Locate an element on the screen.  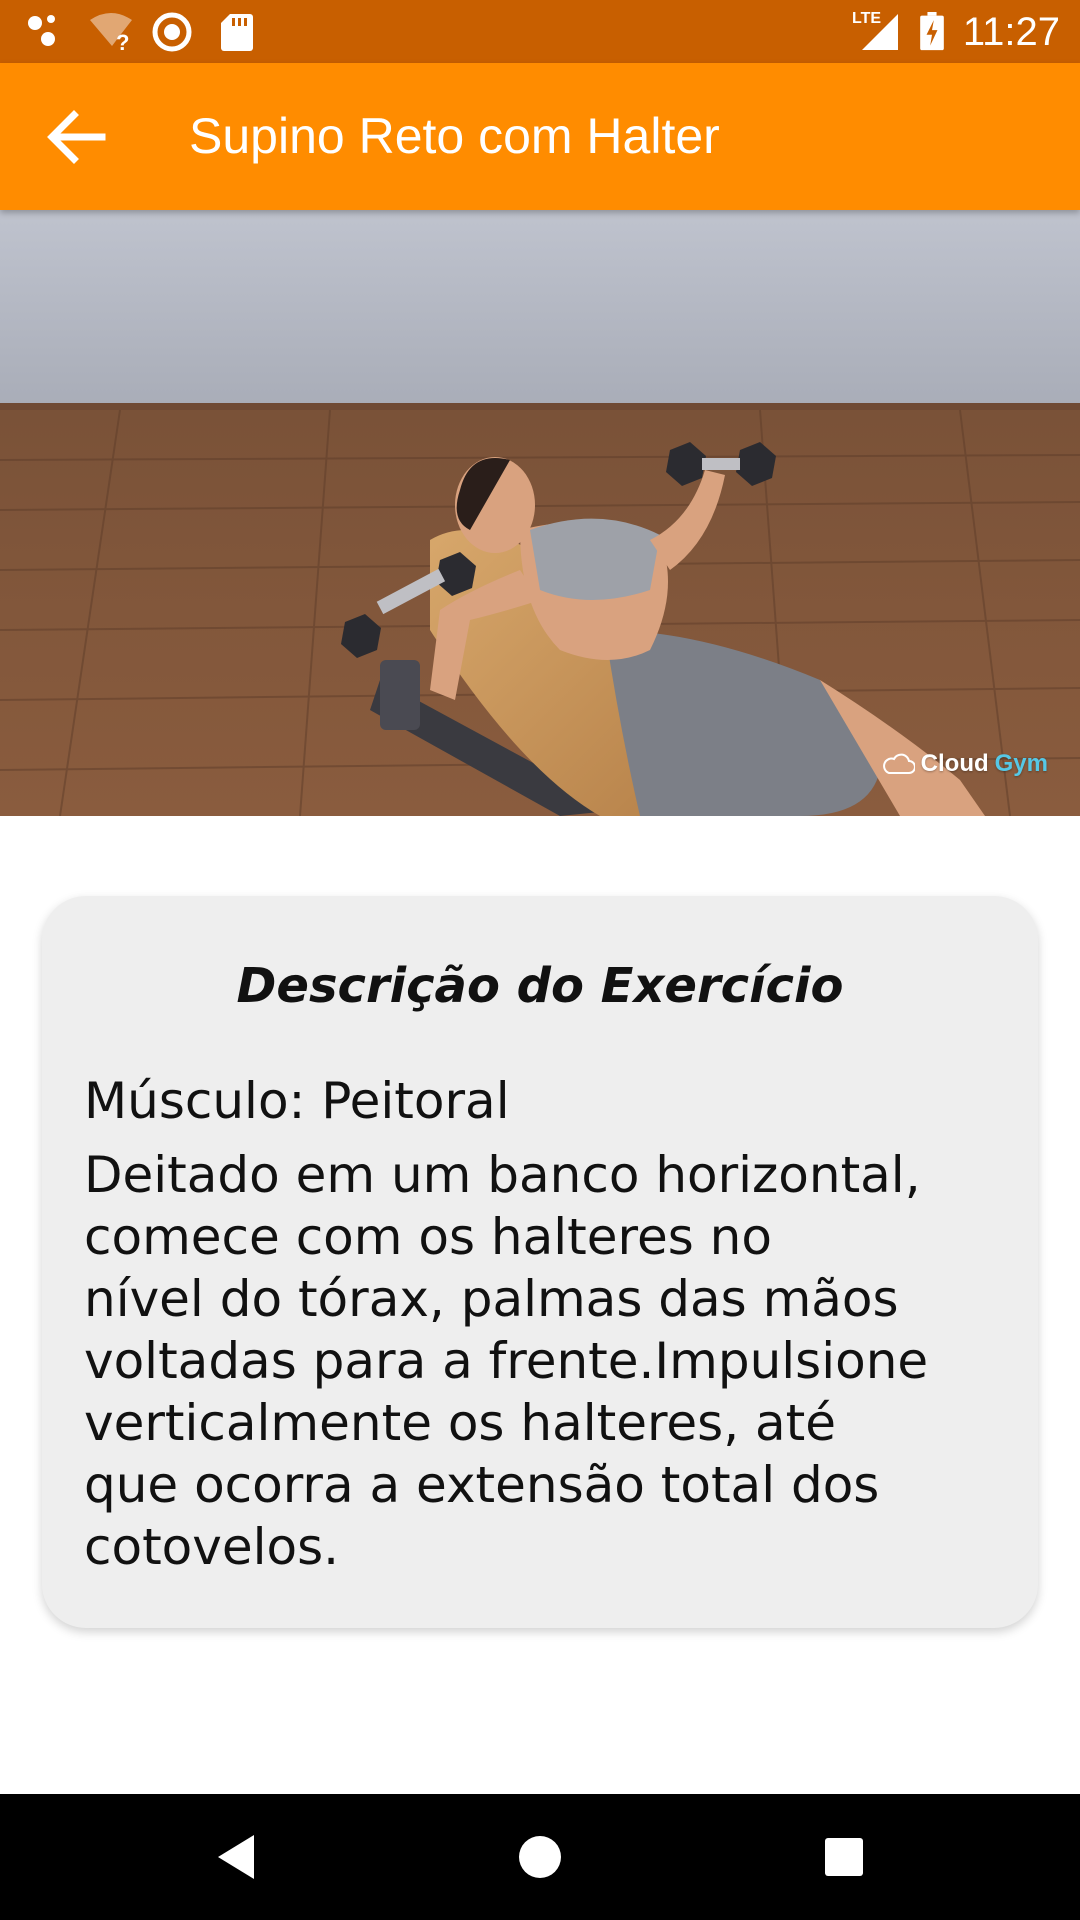
watermark-brand-1: Cloud is located at coordinates (954, 763).